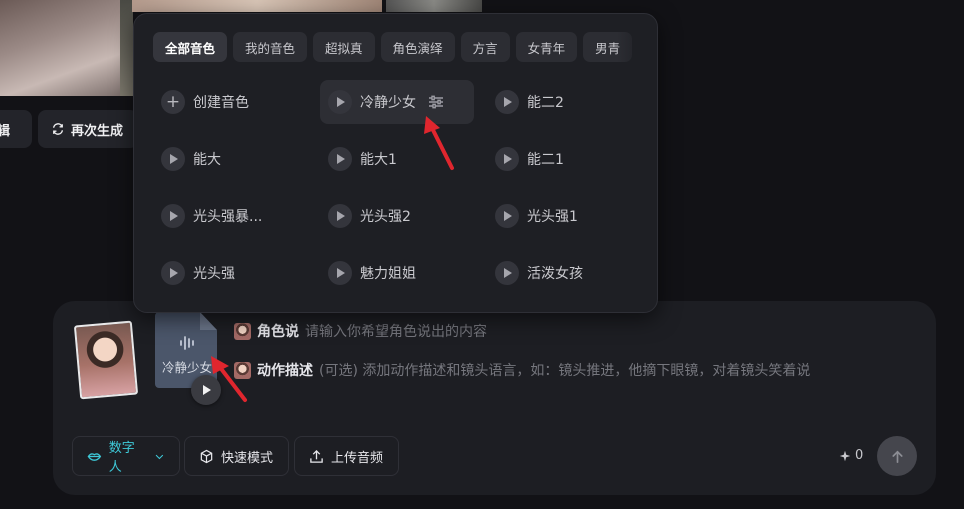  Describe the element at coordinates (159, 456) in the screenshot. I see `chevron-down-icon` at that location.